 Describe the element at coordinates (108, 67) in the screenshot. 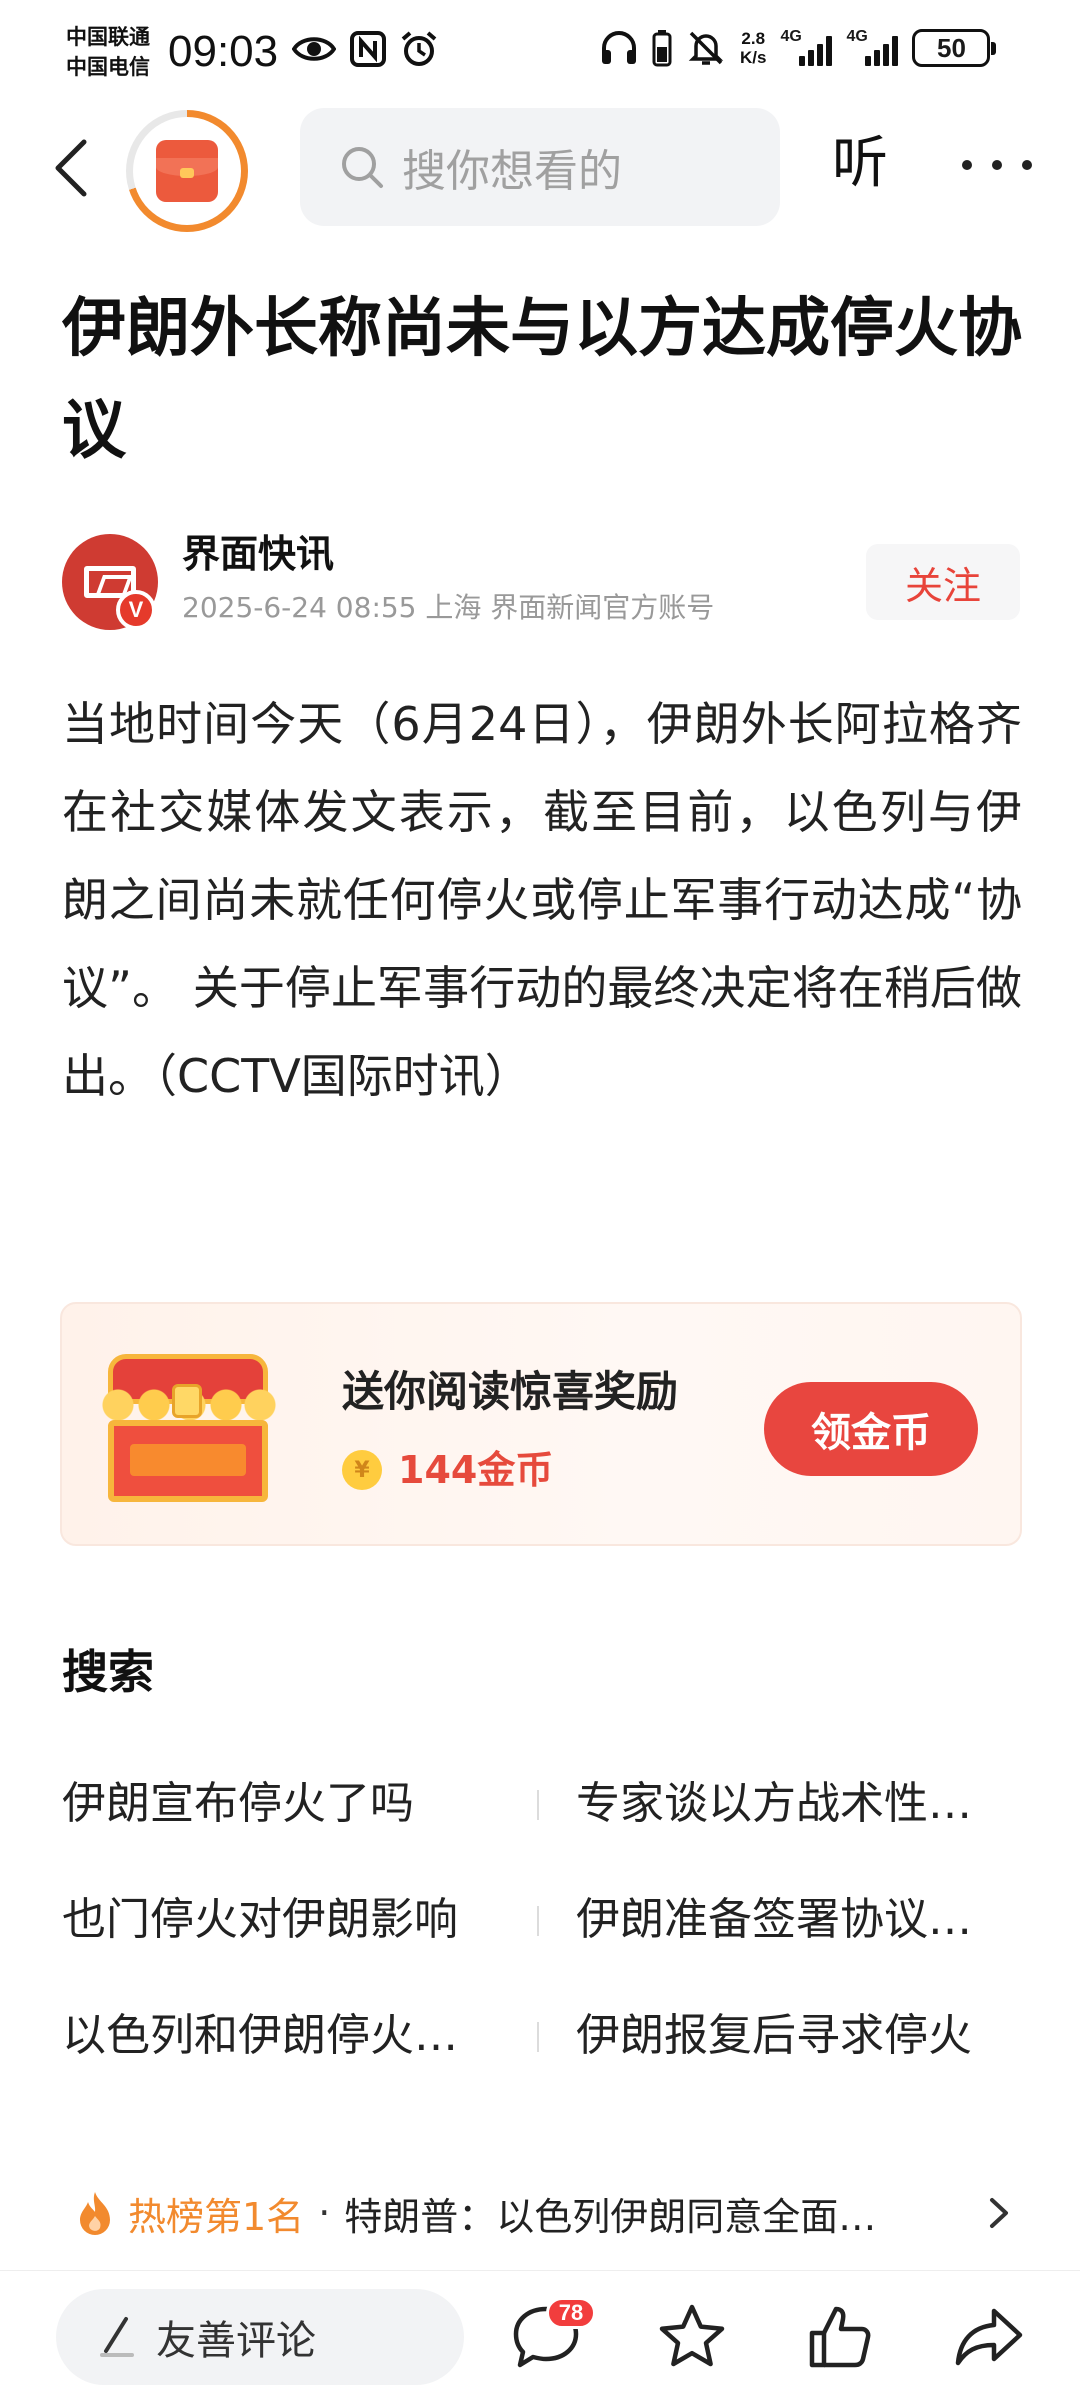

I see `carrier-2: 中国电信` at that location.